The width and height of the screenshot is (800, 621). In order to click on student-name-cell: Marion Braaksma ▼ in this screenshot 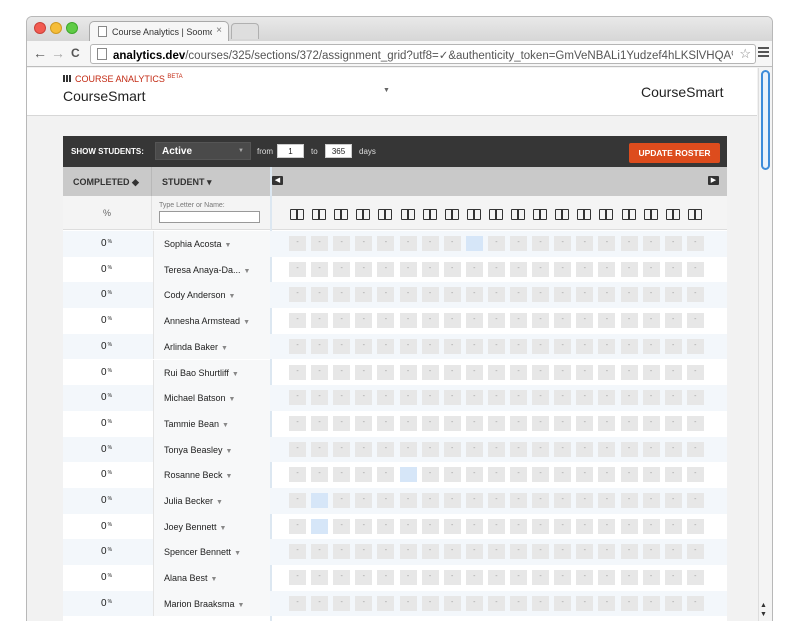, I will do `click(211, 603)`.